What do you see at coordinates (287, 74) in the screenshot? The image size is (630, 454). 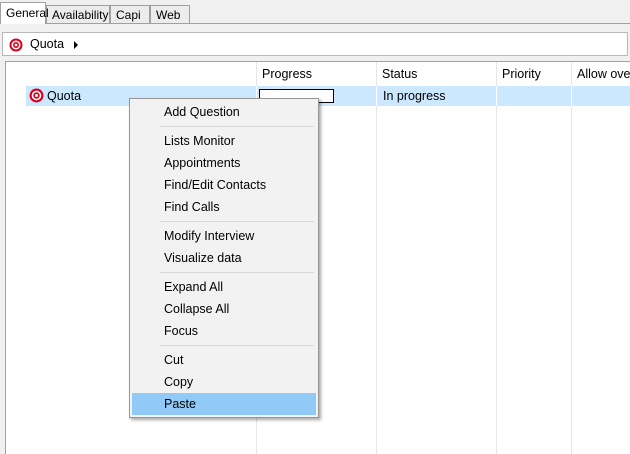 I see `column-header-progress: Progress` at bounding box center [287, 74].